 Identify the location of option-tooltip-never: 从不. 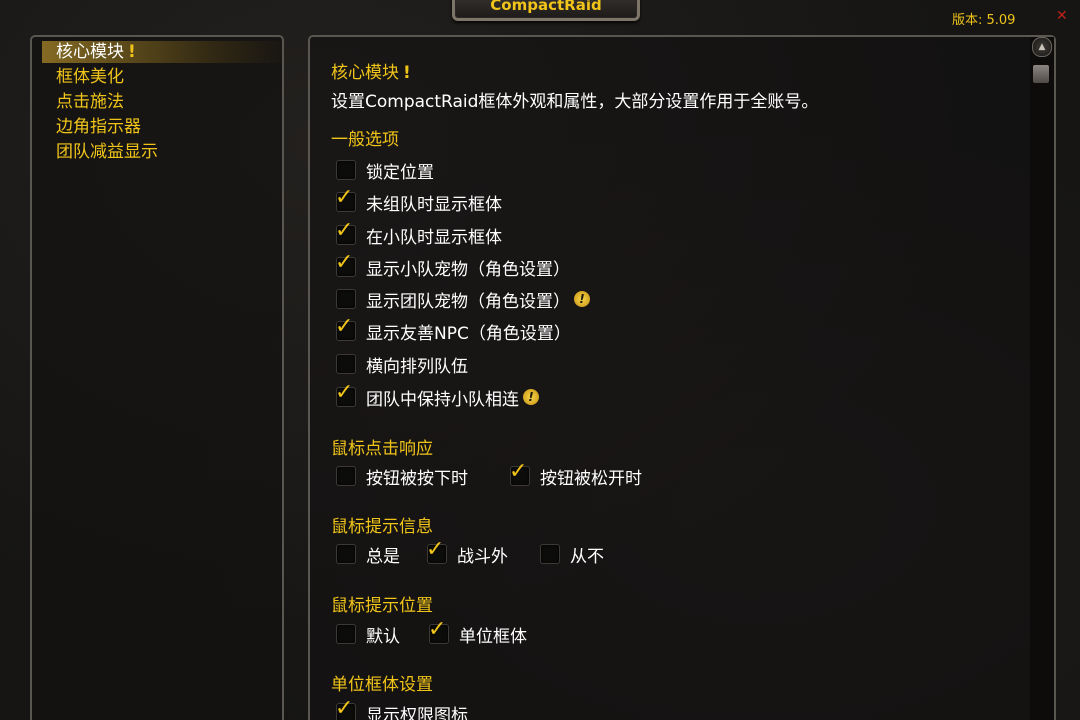
(572, 555).